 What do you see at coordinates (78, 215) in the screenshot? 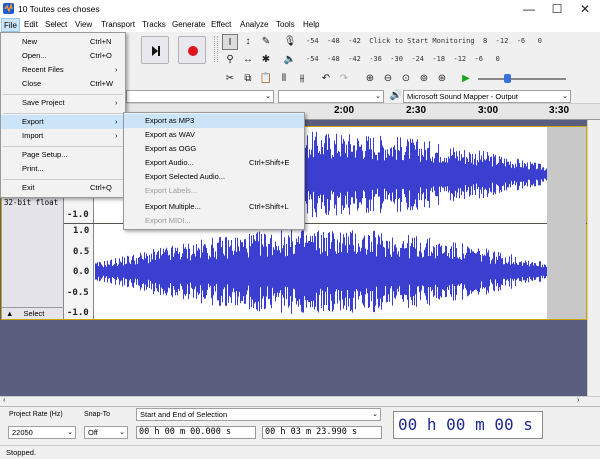
I see `scale-label: -1.0` at bounding box center [78, 215].